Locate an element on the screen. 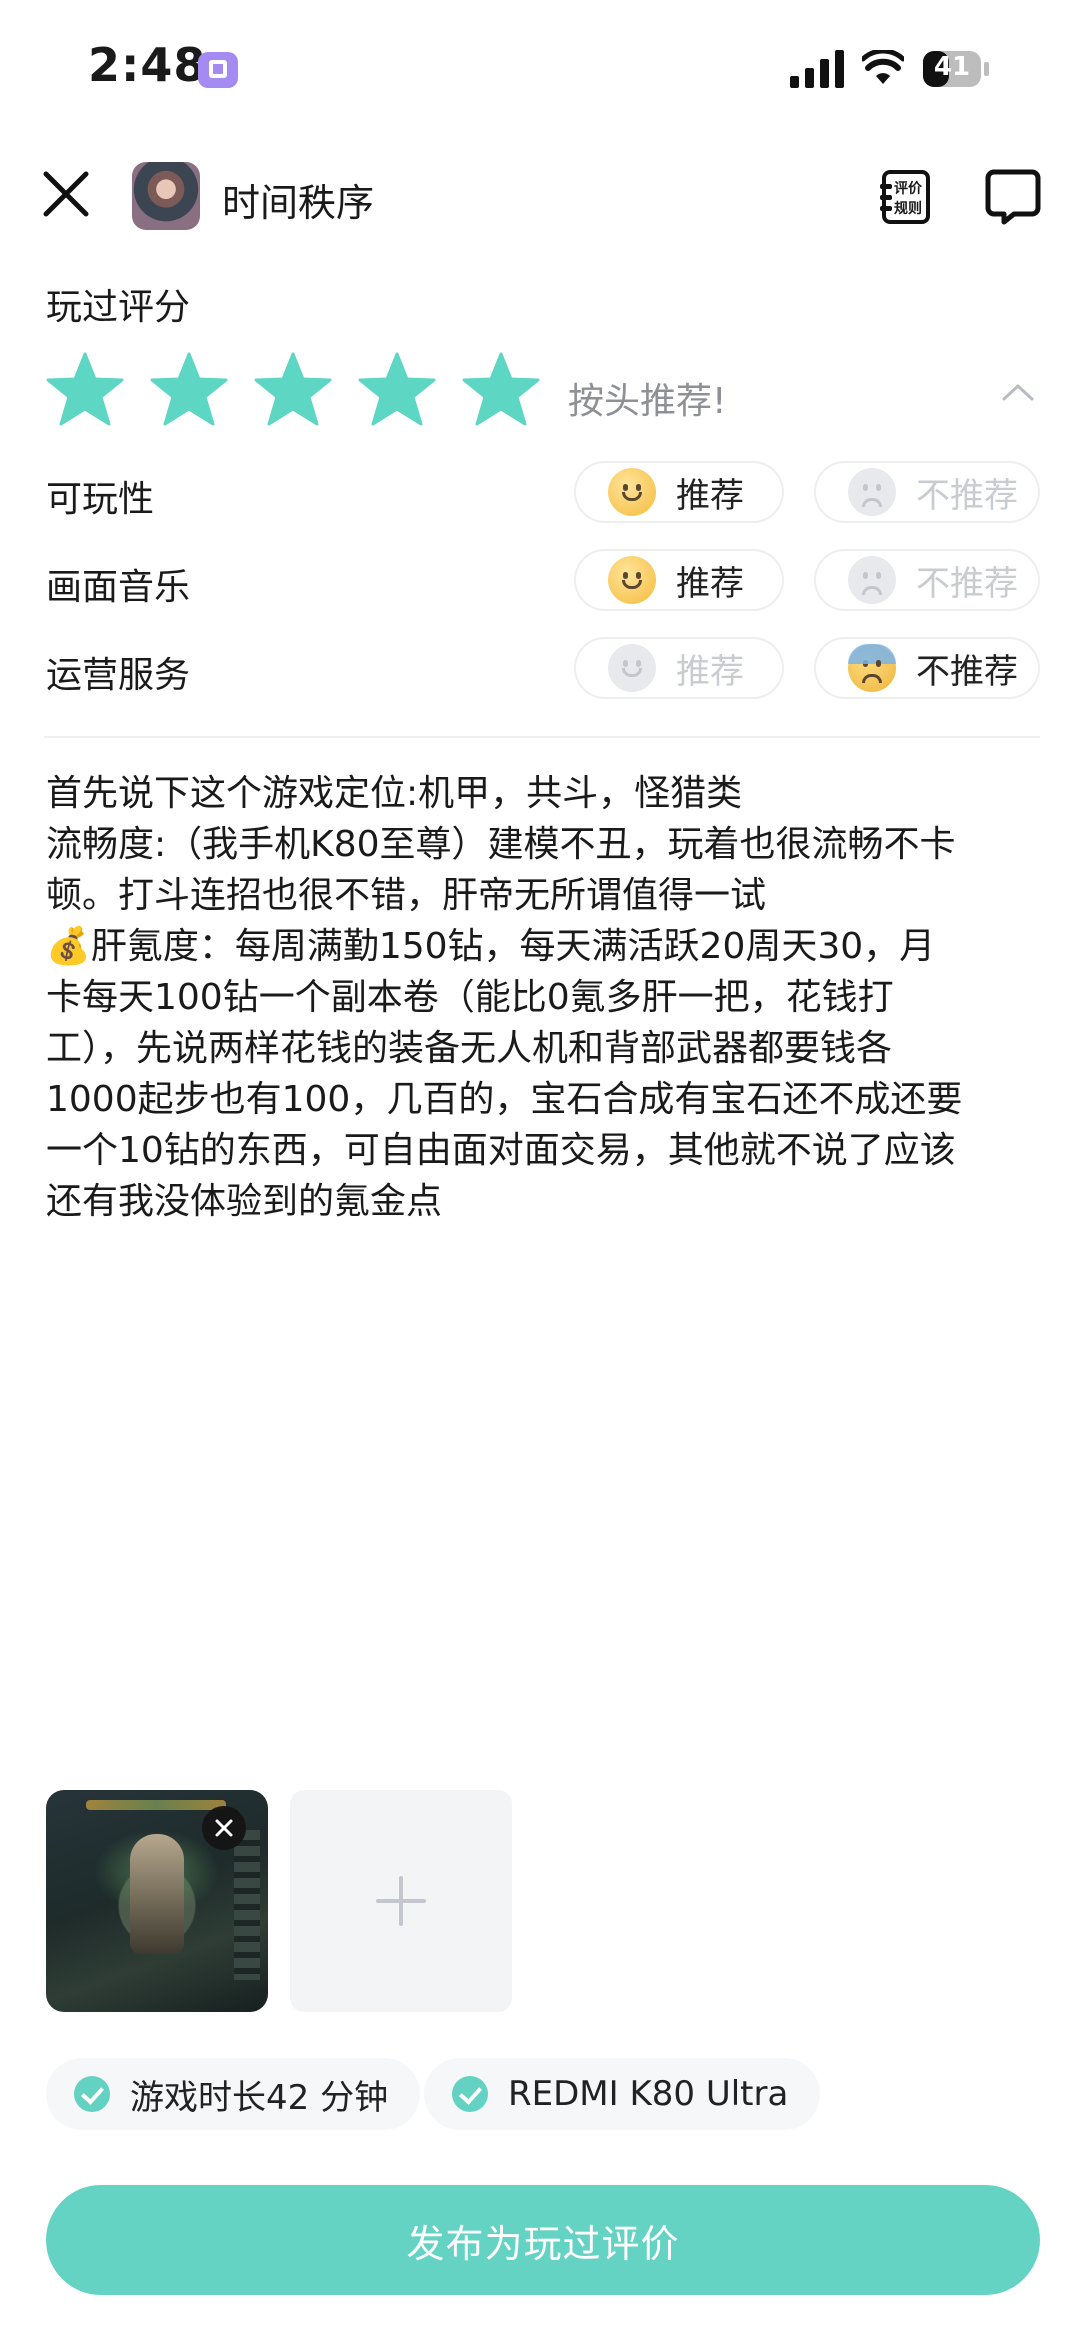 The image size is (1080, 2339). not-recommend-chip-playability: 不推荐 is located at coordinates (927, 492).